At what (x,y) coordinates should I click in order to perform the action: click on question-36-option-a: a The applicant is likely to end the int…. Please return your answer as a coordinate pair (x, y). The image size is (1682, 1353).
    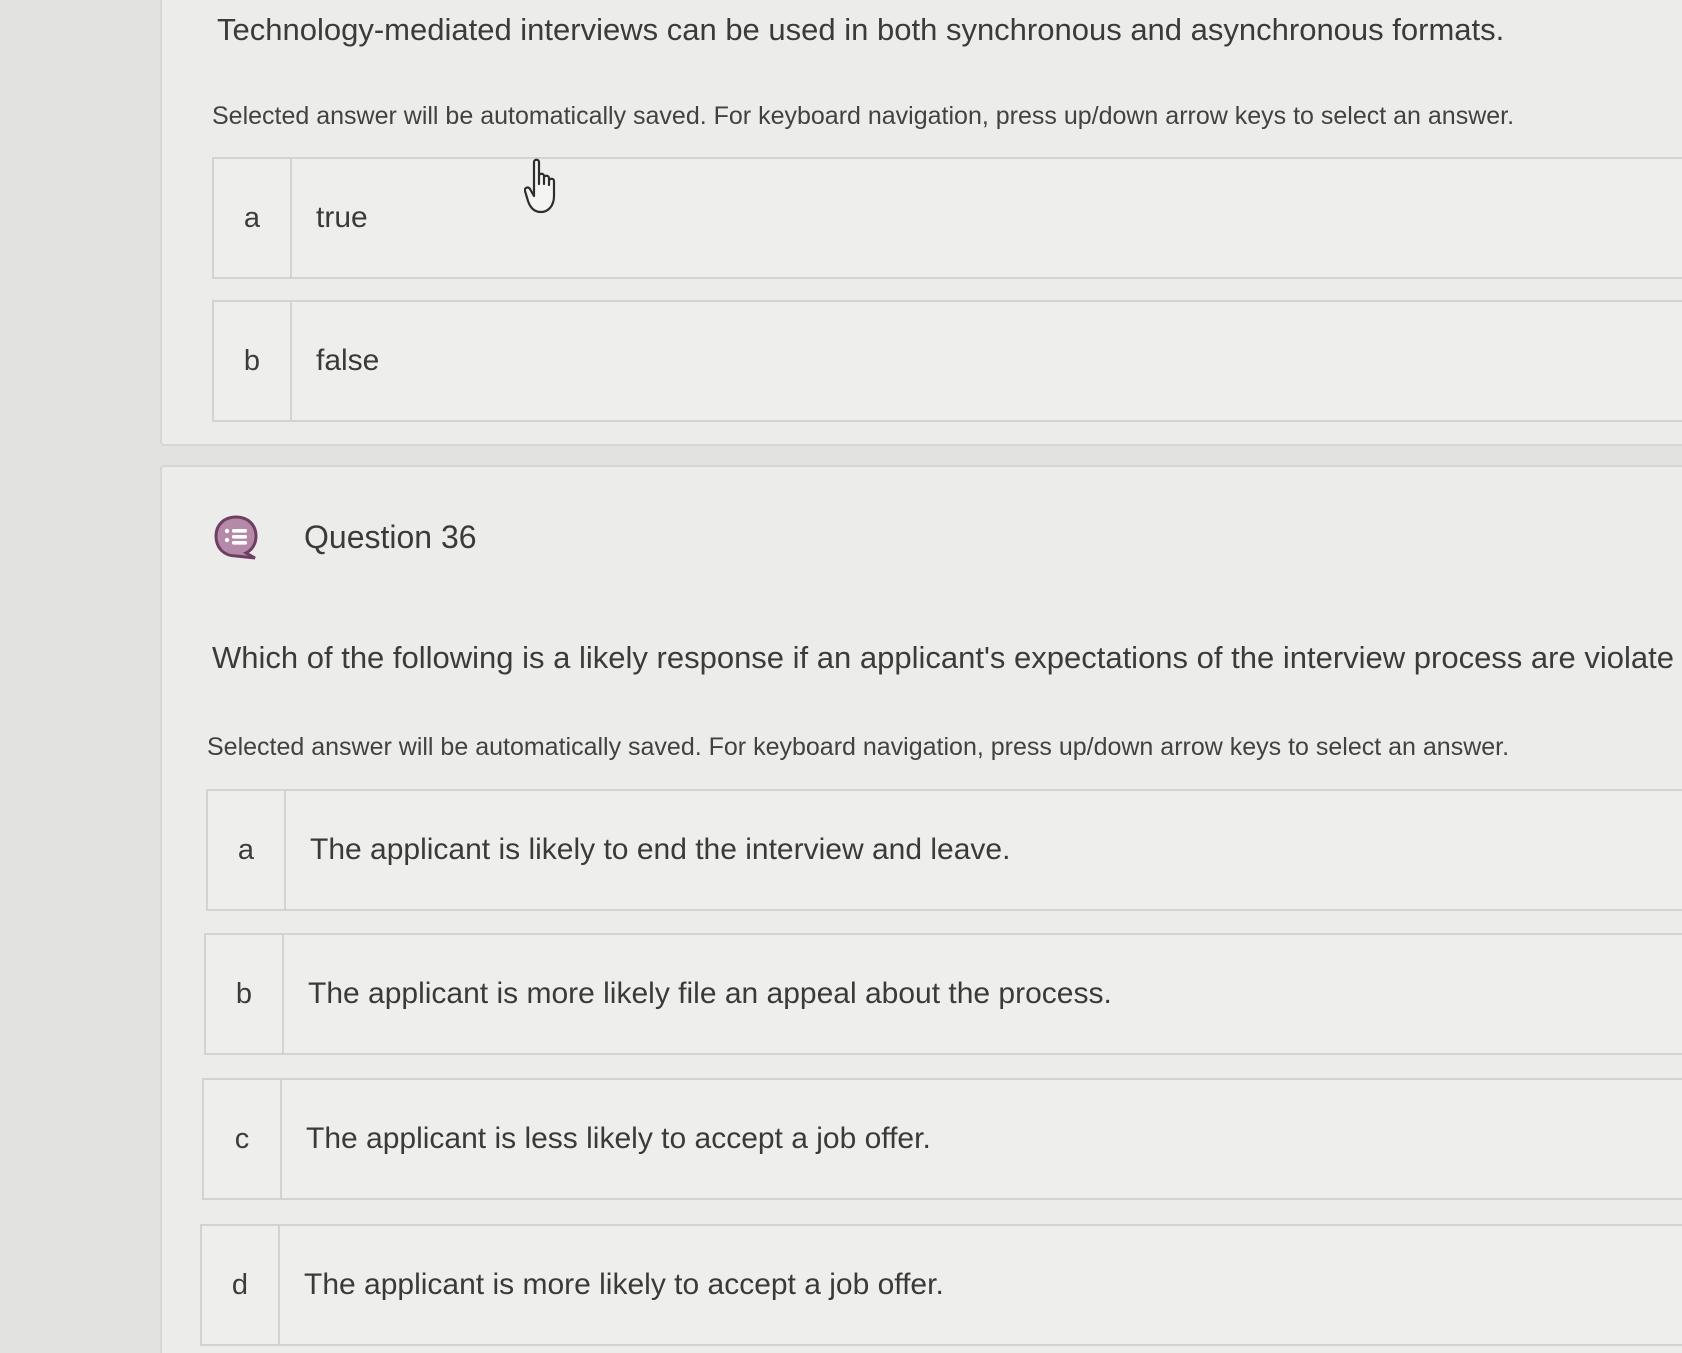
    Looking at the image, I should click on (944, 850).